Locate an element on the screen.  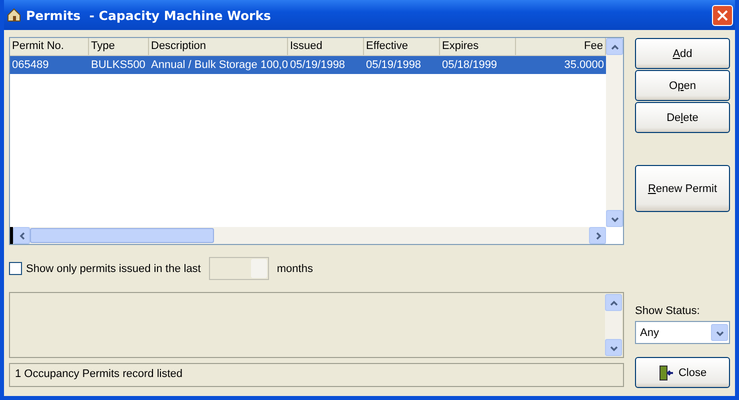
filter-checkbox is located at coordinates (15, 268).